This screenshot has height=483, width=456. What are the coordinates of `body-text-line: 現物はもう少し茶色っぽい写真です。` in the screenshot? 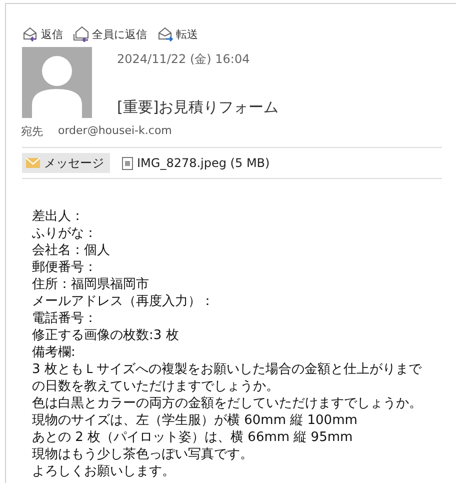 It's located at (143, 454).